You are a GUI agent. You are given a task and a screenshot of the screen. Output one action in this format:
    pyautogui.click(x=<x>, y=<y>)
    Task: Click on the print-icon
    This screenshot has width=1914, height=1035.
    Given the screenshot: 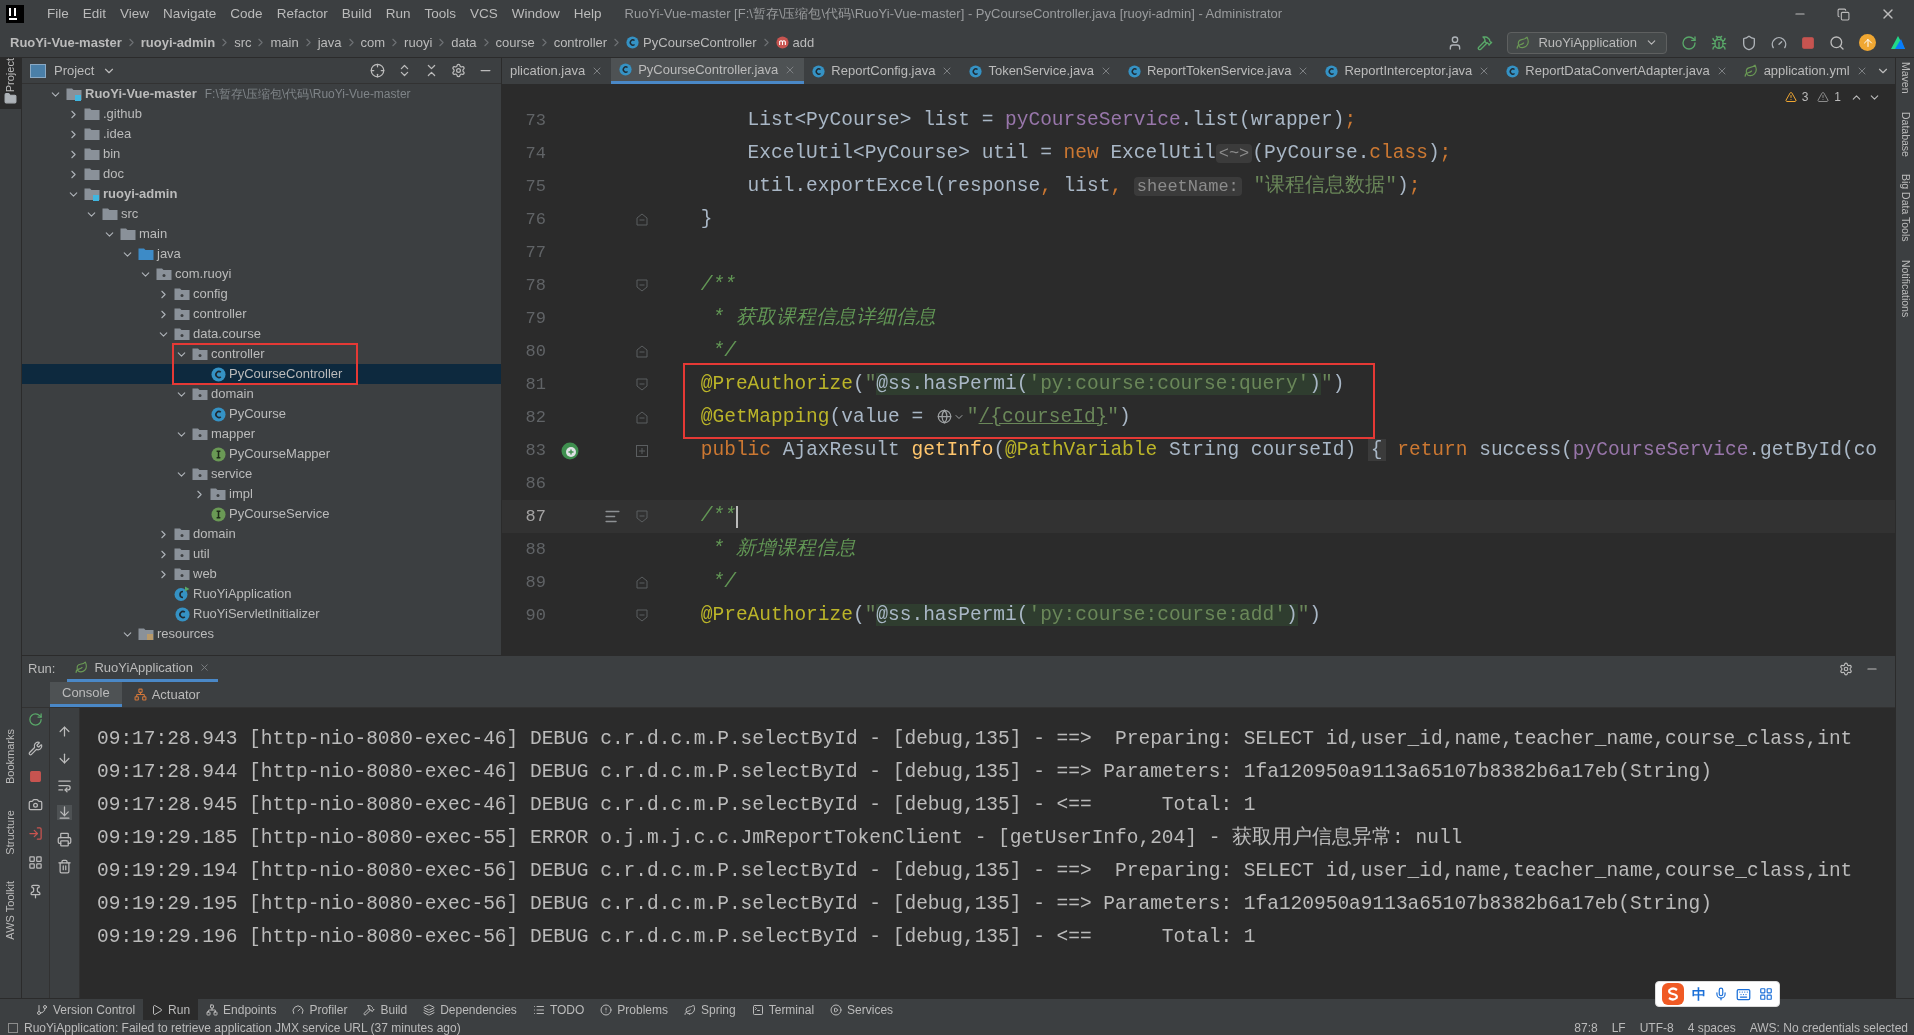 What is the action you would take?
    pyautogui.click(x=64, y=839)
    